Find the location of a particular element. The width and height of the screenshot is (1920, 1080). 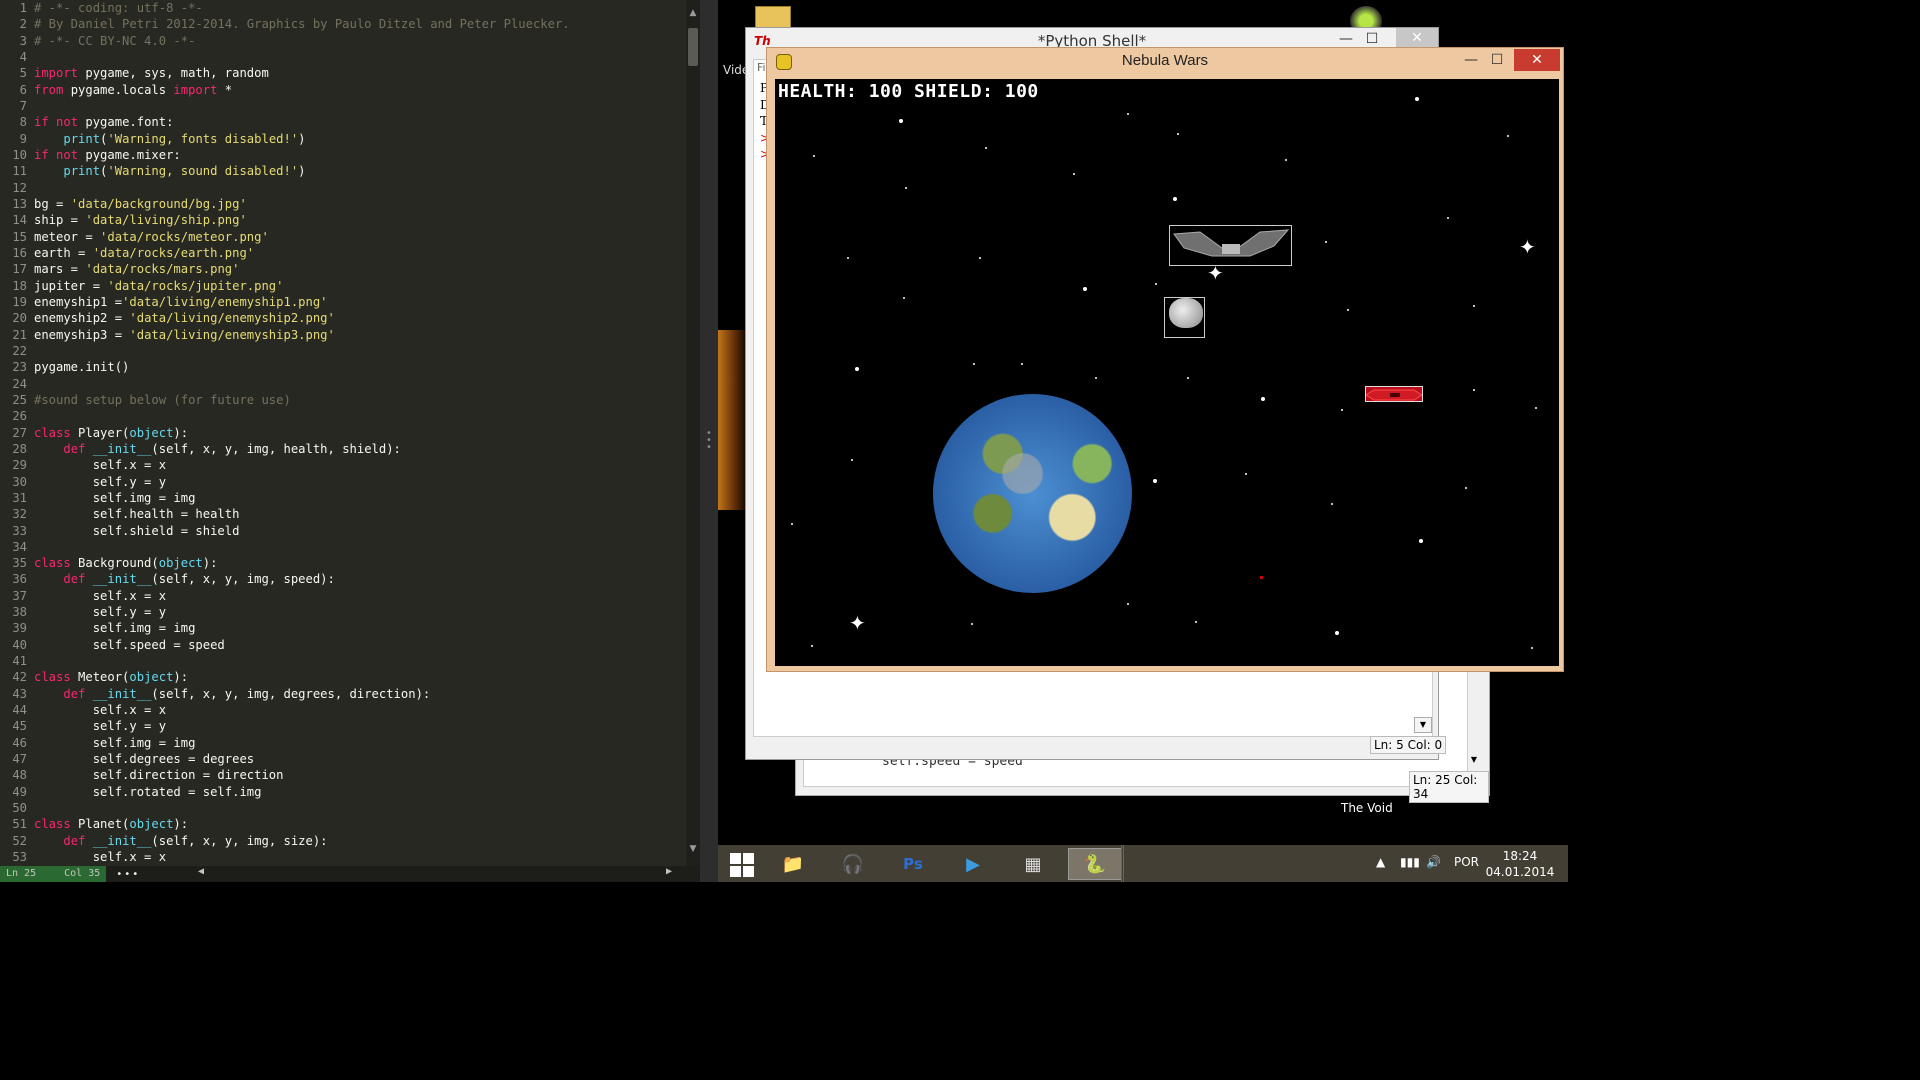

code-line: 34 is located at coordinates (343, 547).